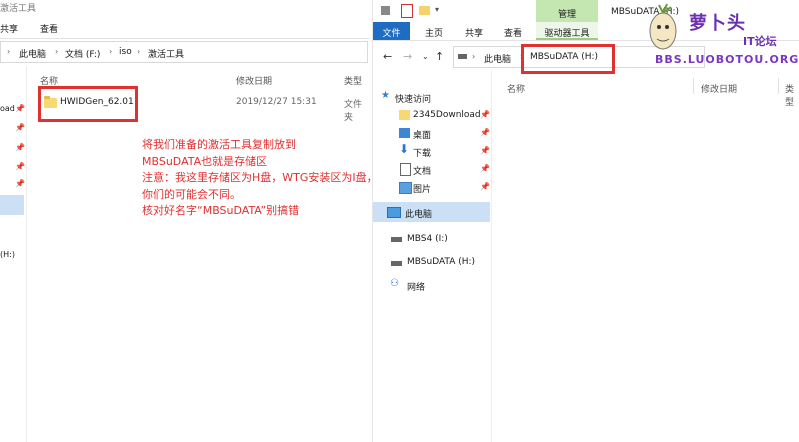 Image resolution: width=799 pixels, height=442 pixels. Describe the element at coordinates (567, 34) in the screenshot. I see `tab-drive-tools-label: 驱动器工具` at that location.